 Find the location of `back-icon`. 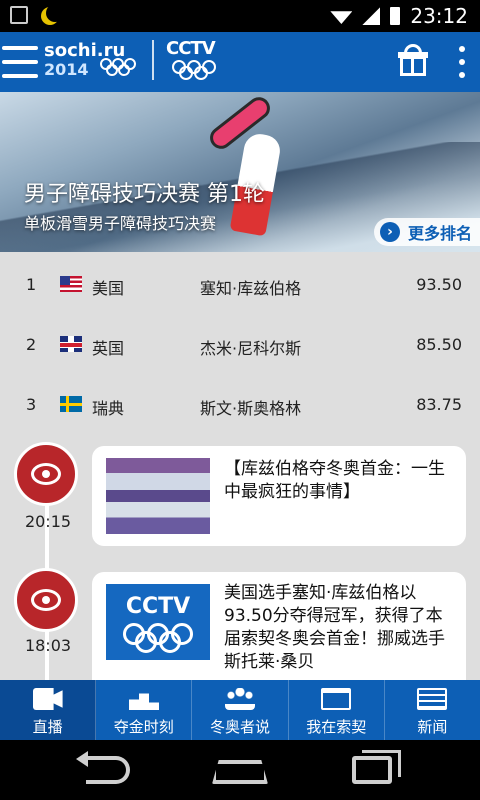

back-icon is located at coordinates (103, 767).